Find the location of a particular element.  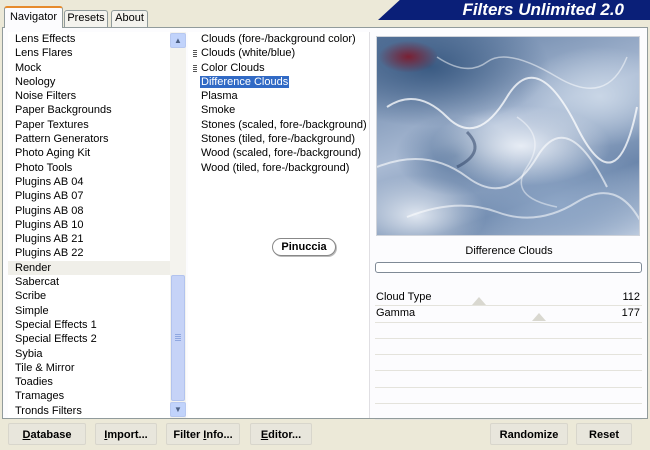

category-item: Simple is located at coordinates (89, 311).